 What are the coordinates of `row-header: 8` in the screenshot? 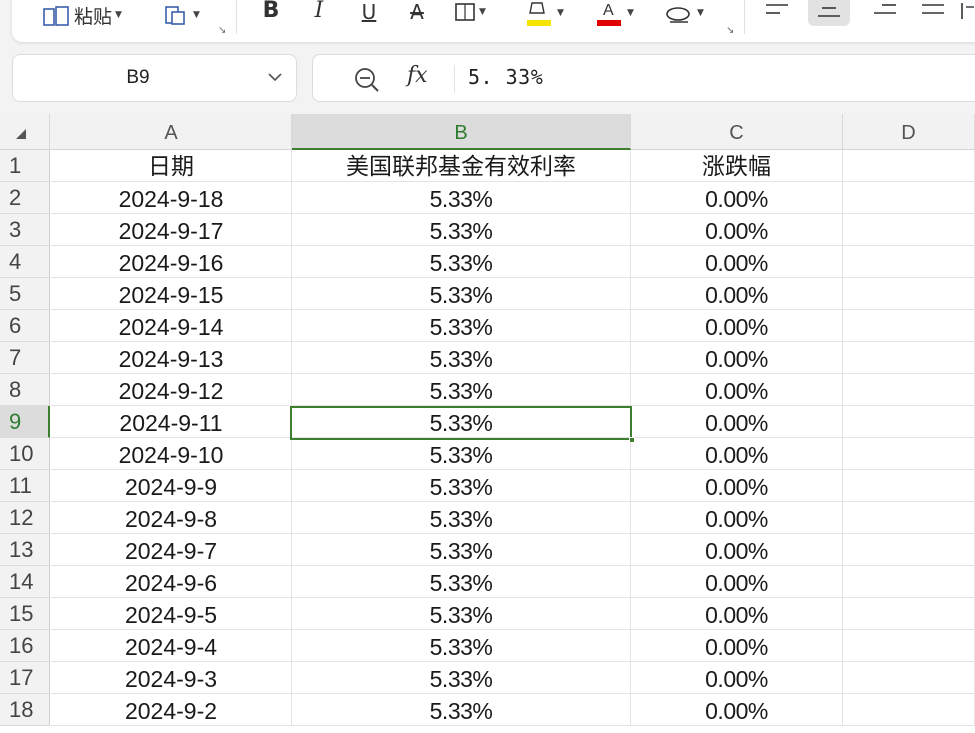 It's located at (25, 390).